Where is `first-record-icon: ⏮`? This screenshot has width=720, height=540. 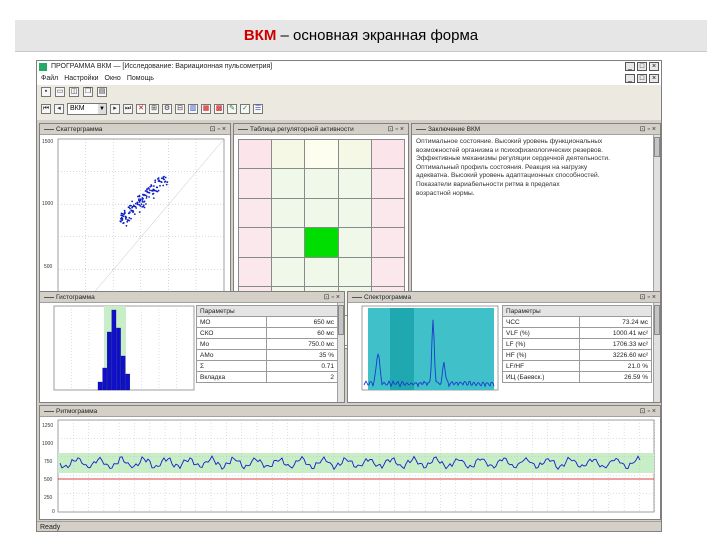
first-record-icon: ⏮ is located at coordinates (46, 109).